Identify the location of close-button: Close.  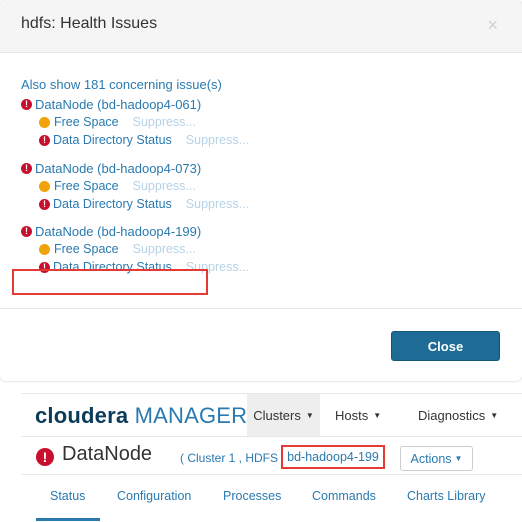
(445, 346).